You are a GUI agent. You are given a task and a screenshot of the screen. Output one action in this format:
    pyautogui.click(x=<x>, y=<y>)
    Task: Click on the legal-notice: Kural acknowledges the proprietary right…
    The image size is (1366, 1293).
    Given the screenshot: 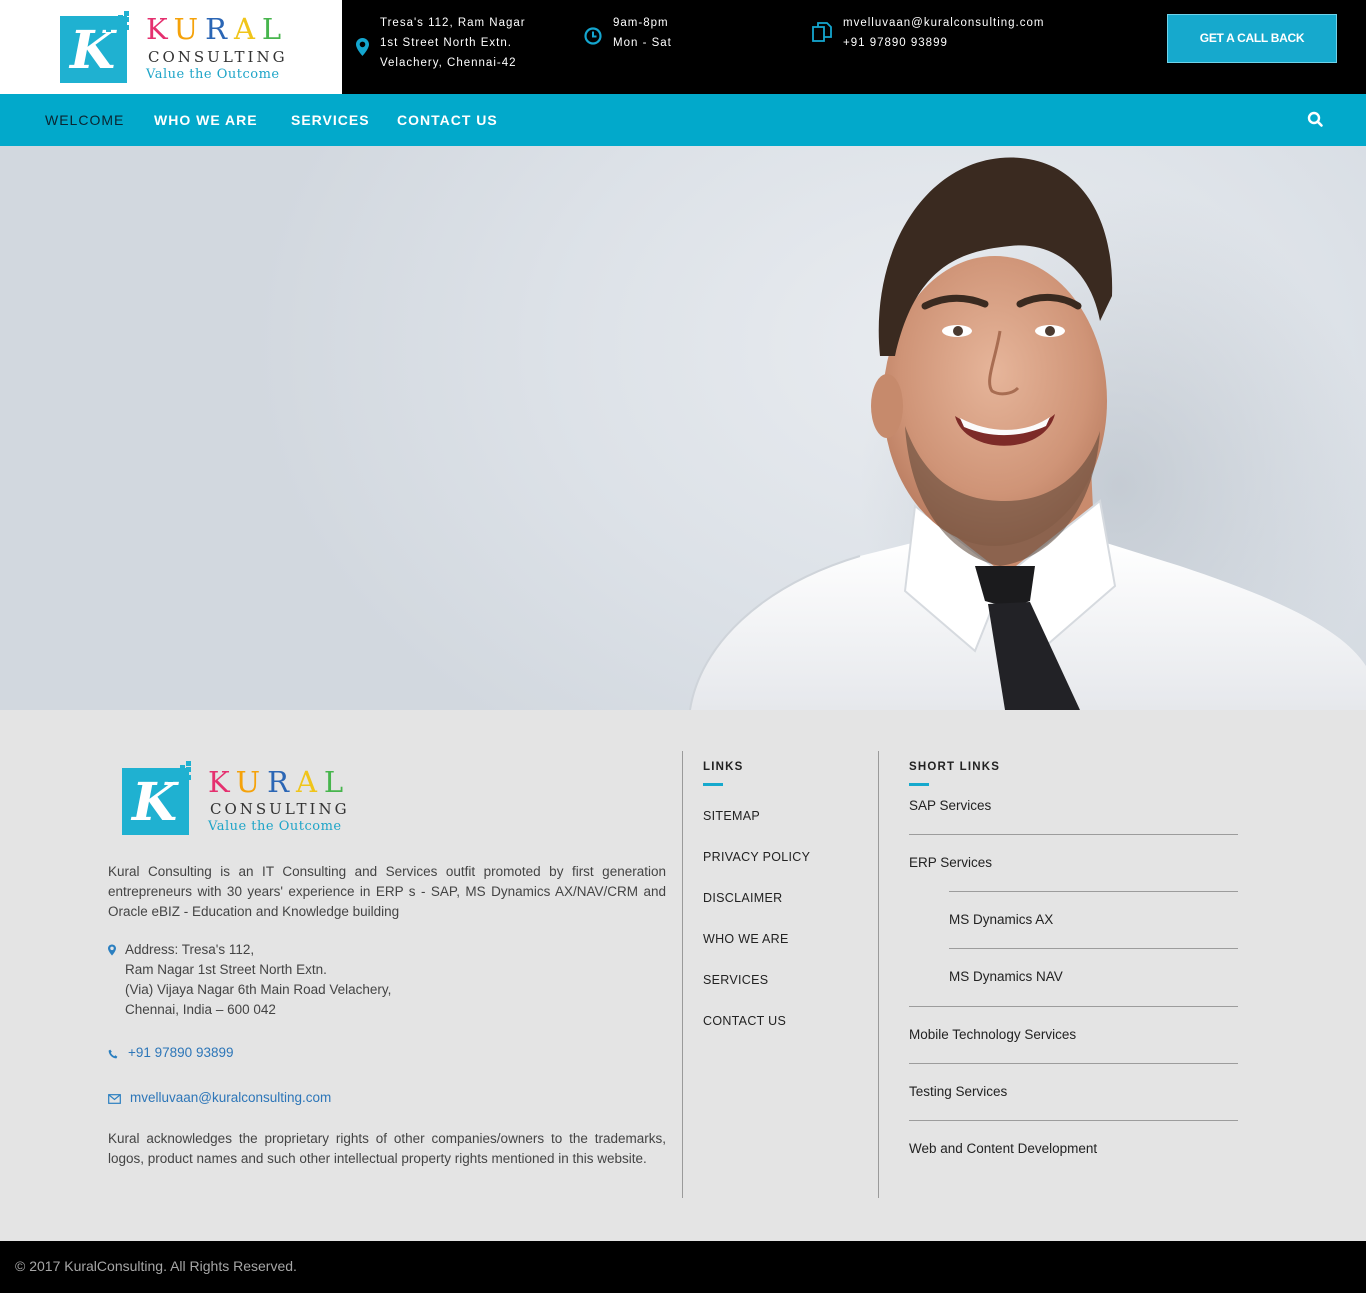 What is the action you would take?
    pyautogui.click(x=387, y=1148)
    